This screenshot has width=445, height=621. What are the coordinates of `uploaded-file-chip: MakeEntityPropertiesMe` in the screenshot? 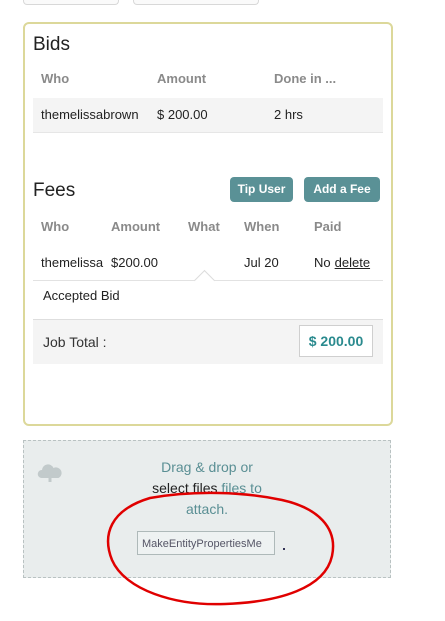 It's located at (206, 543).